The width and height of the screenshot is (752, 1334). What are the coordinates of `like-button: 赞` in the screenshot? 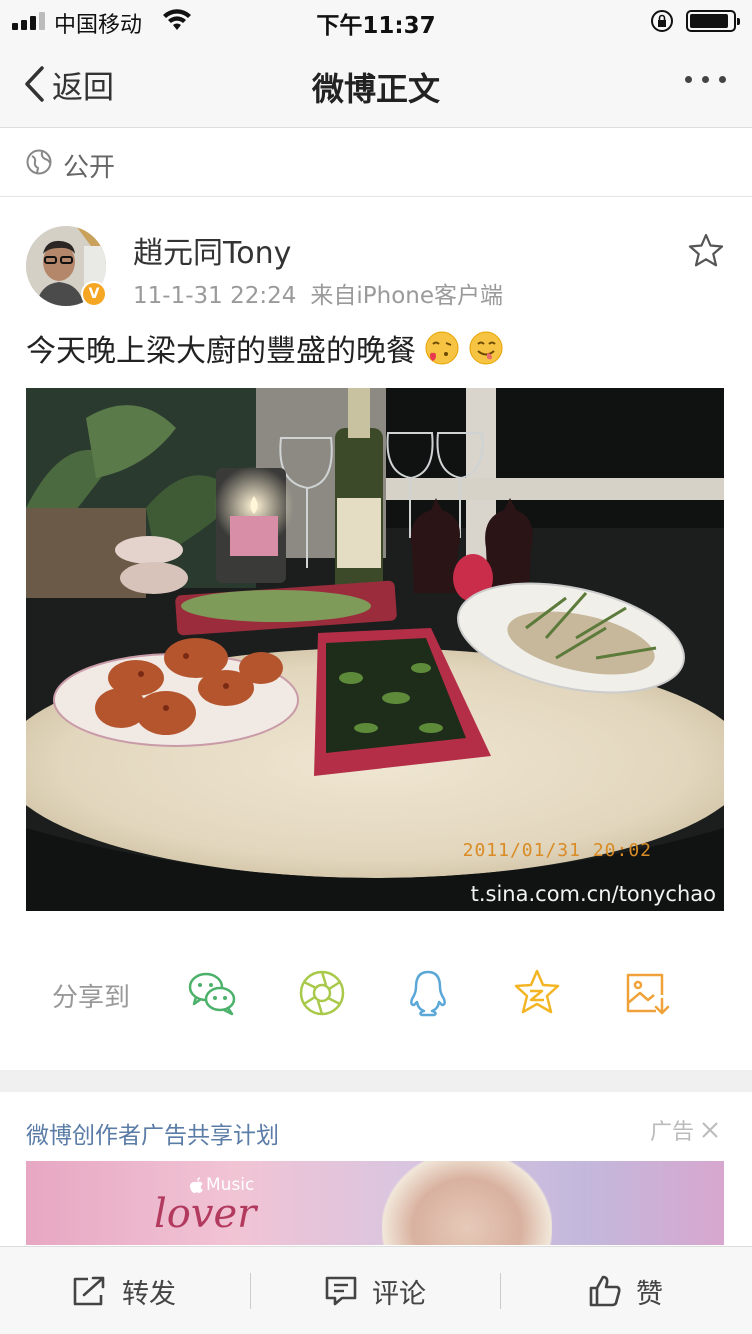 It's located at (625, 1290).